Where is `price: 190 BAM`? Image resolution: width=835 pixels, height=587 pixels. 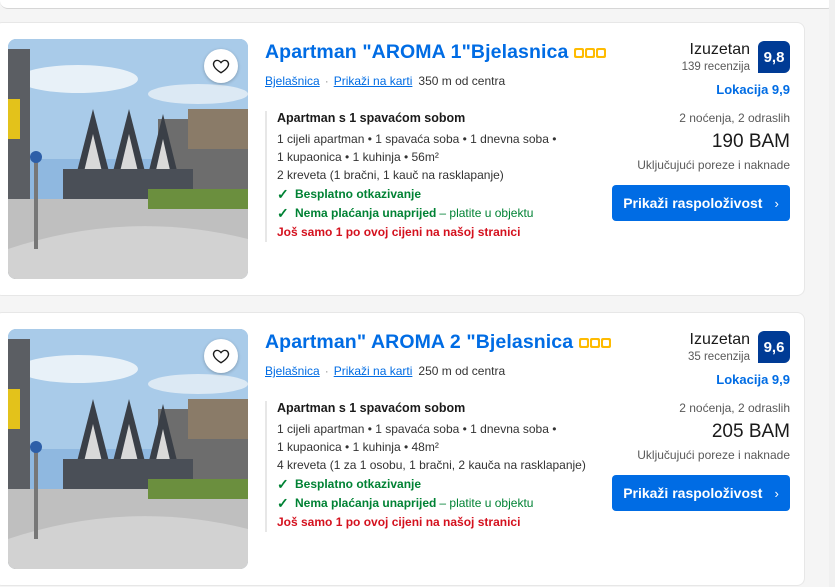
price: 190 BAM is located at coordinates (750, 141).